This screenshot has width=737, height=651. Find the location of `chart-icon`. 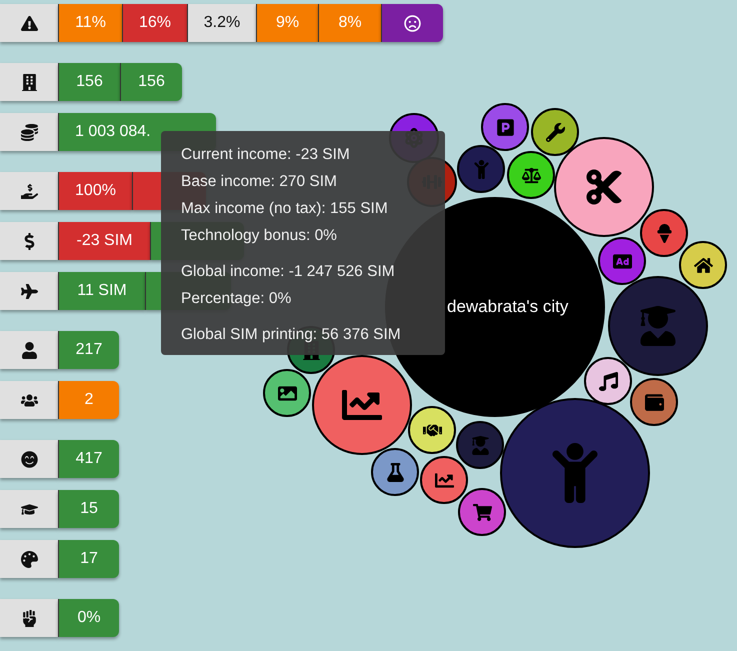

chart-icon is located at coordinates (444, 480).